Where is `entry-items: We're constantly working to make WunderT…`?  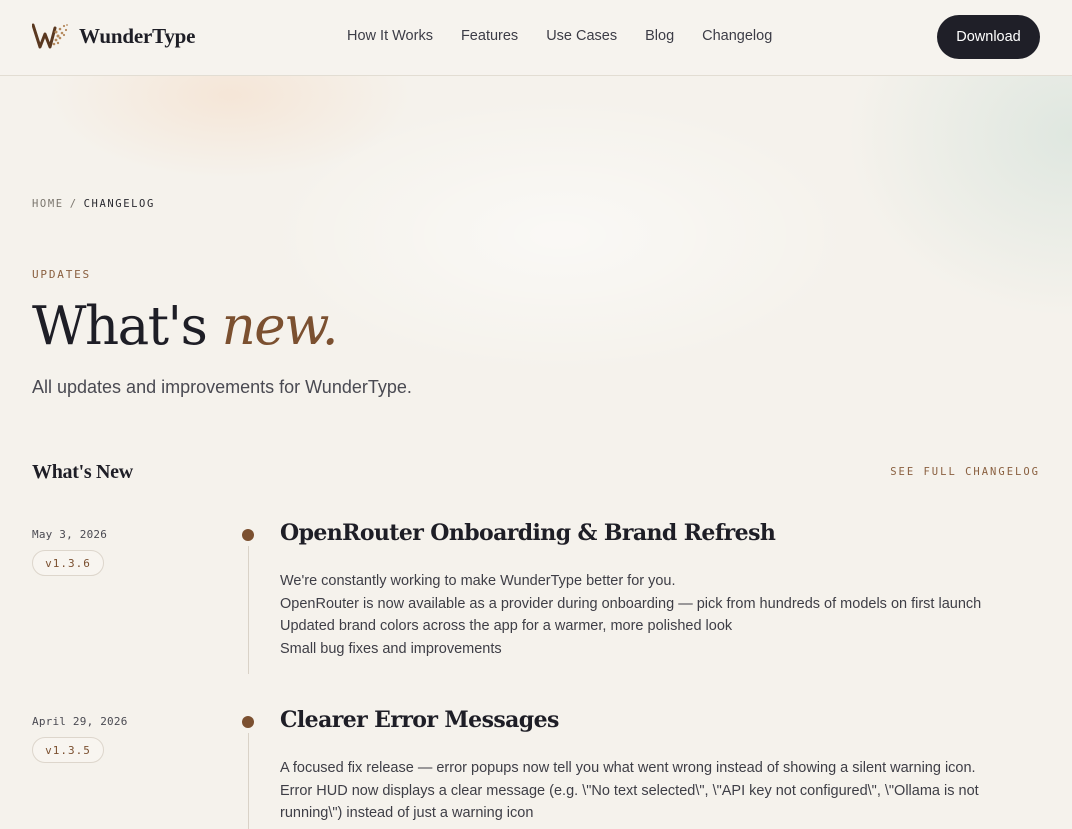 entry-items: We're constantly working to make WunderT… is located at coordinates (650, 615).